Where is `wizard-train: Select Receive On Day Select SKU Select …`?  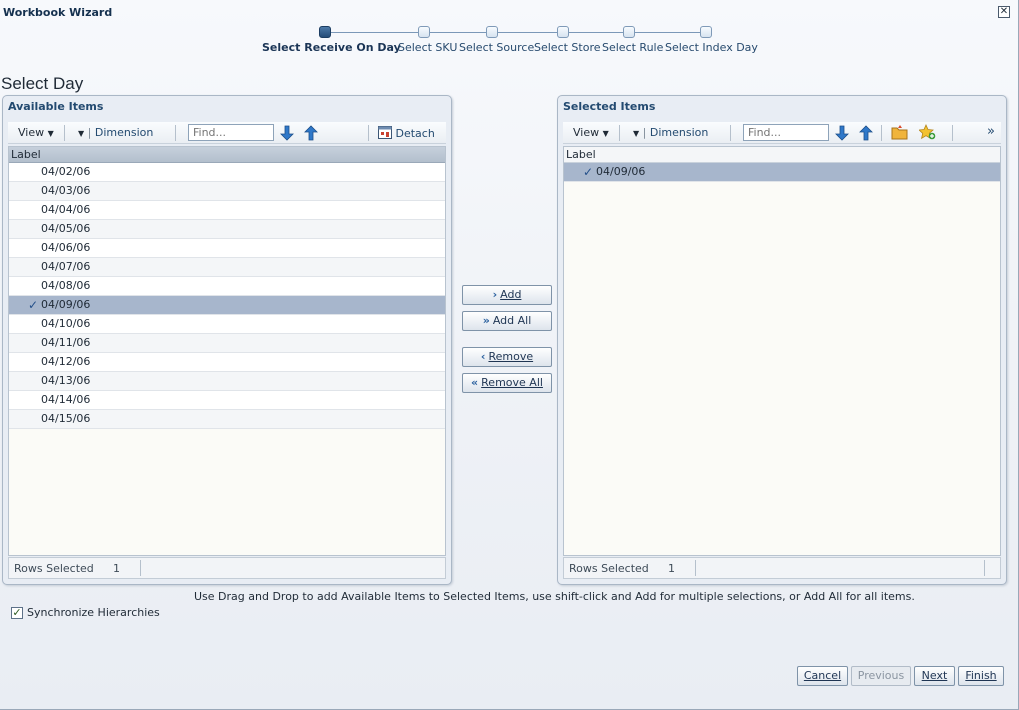 wizard-train: Select Receive On Day Select SKU Select … is located at coordinates (509, 44).